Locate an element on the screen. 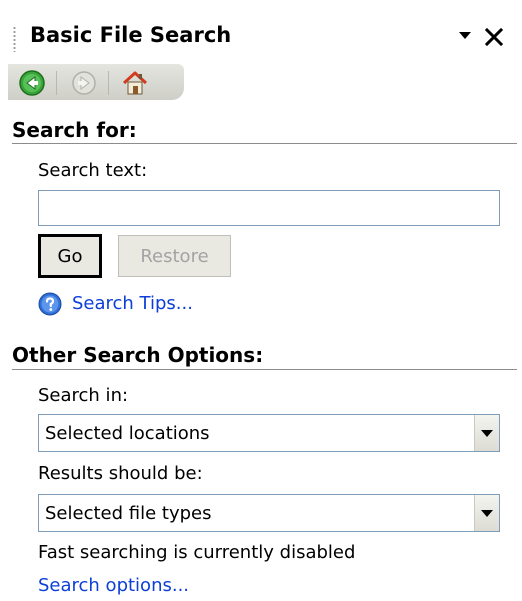  navigation-toolbar is located at coordinates (96, 82).